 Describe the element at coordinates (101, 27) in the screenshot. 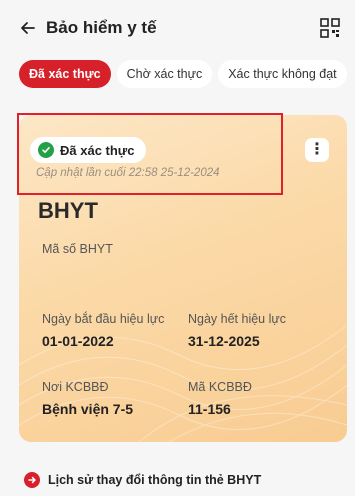

I see `page-title: Bảo hiểm y tế` at that location.